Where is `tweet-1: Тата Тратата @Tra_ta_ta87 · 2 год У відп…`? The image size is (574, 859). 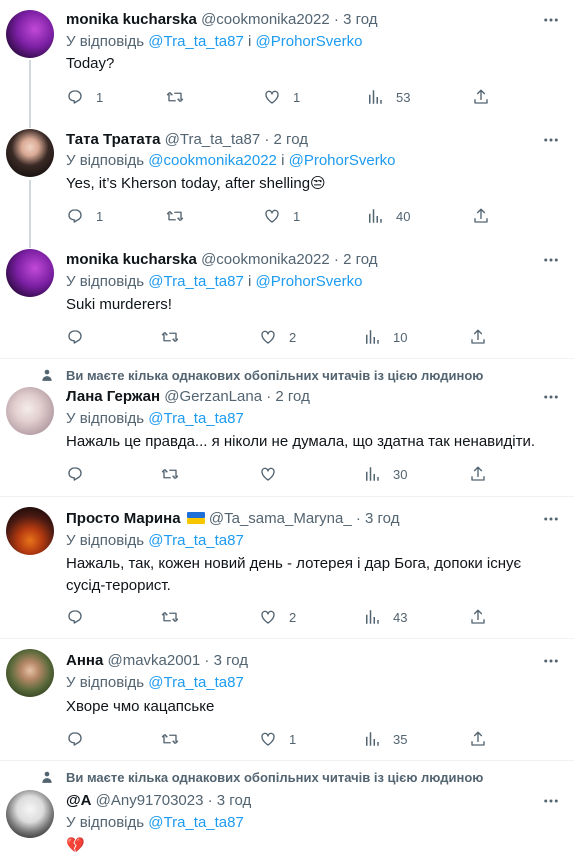
tweet-1: Тата Тратата @Tra_ta_ta87 · 2 год У відп… is located at coordinates (287, 183).